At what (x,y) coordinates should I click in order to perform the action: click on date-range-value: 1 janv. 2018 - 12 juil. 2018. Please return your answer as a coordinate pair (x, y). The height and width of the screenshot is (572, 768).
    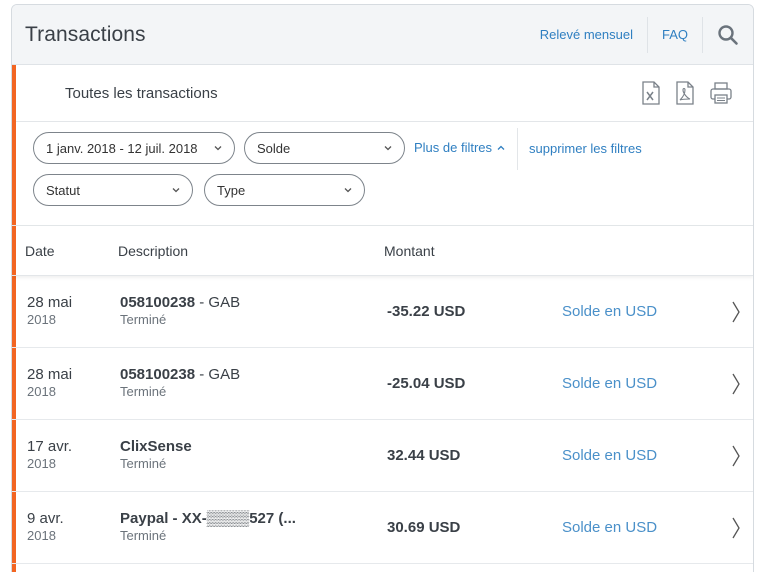
    Looking at the image, I should click on (122, 148).